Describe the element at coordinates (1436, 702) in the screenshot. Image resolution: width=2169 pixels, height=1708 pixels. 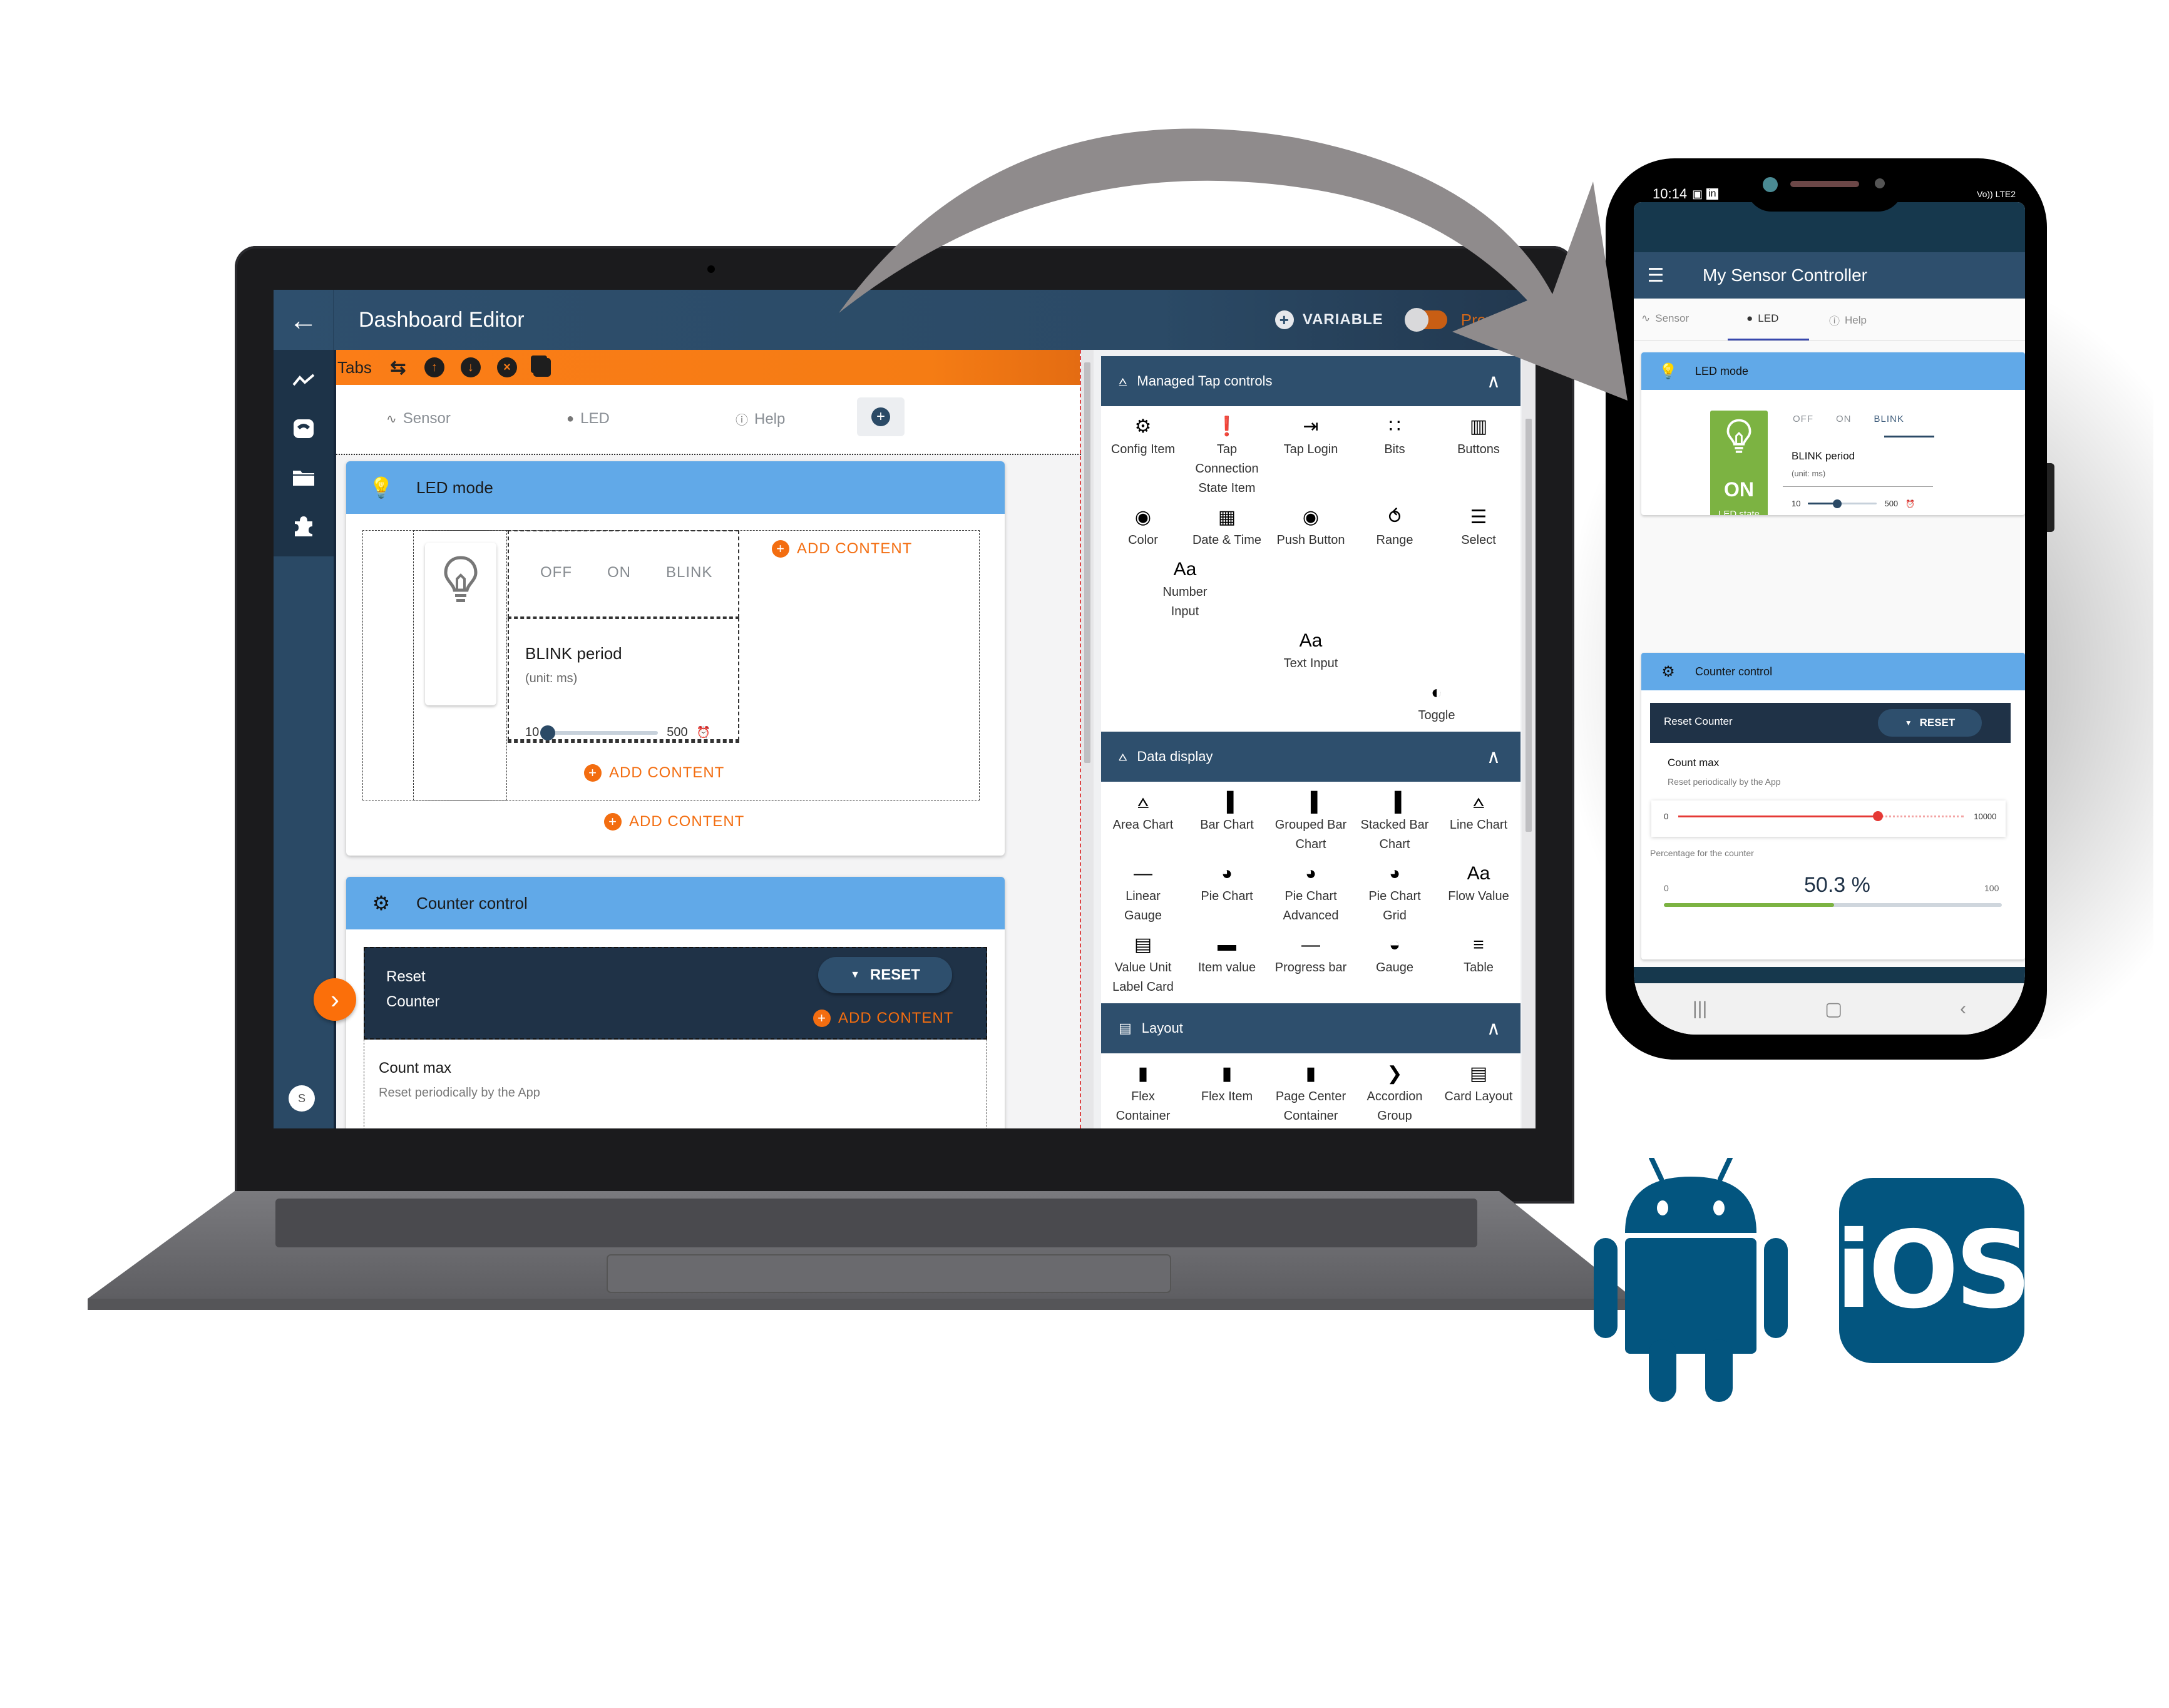
I see `palette-item: ◐ Toggle` at that location.